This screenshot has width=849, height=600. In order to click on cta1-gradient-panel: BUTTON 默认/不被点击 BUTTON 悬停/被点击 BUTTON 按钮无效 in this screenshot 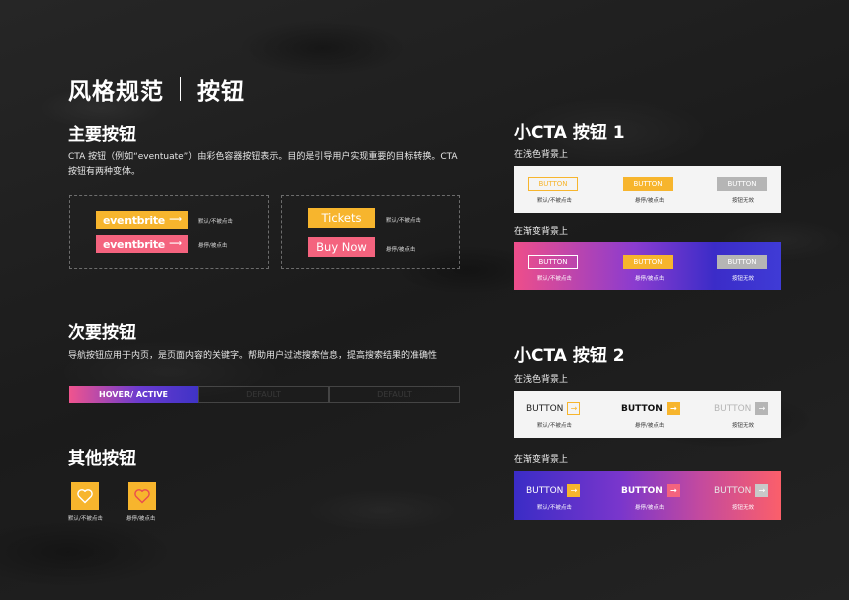, I will do `click(647, 266)`.